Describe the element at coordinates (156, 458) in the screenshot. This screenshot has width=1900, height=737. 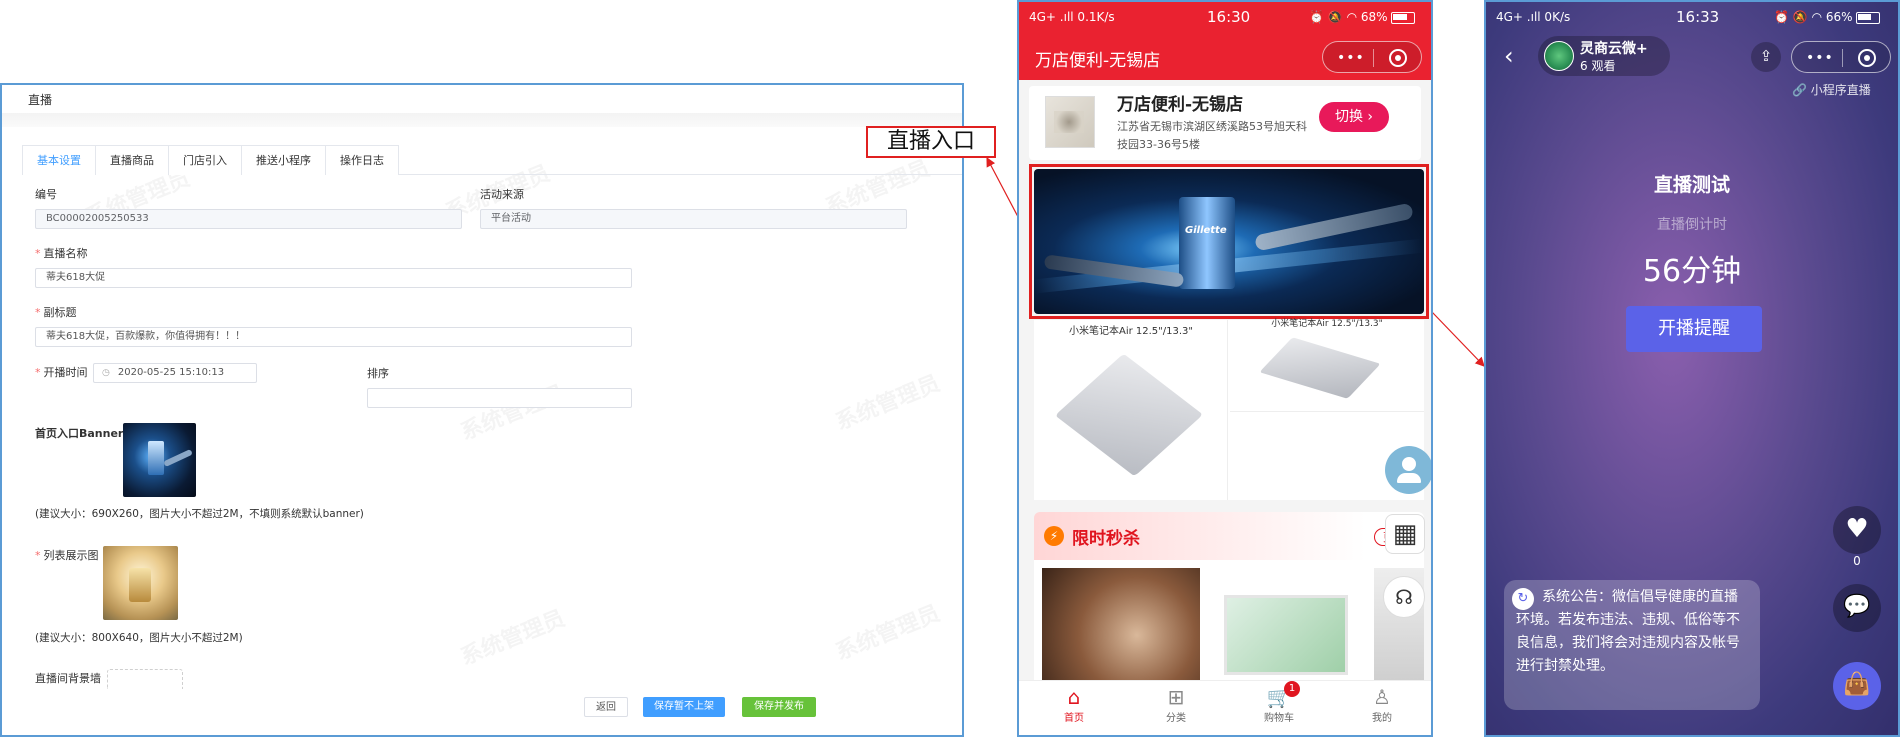
I see `product-can-shape` at that location.